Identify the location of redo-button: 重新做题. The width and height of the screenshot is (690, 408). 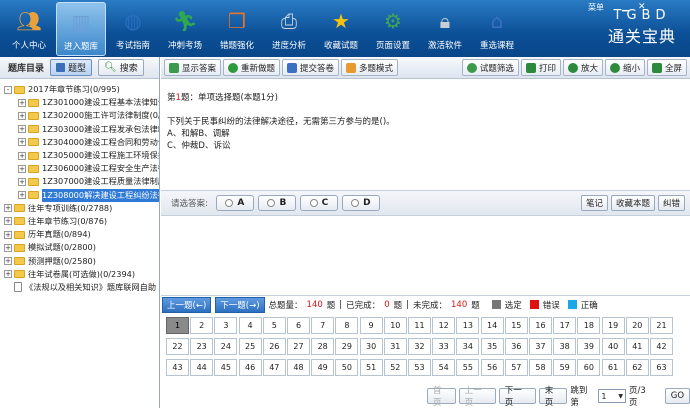
(252, 67).